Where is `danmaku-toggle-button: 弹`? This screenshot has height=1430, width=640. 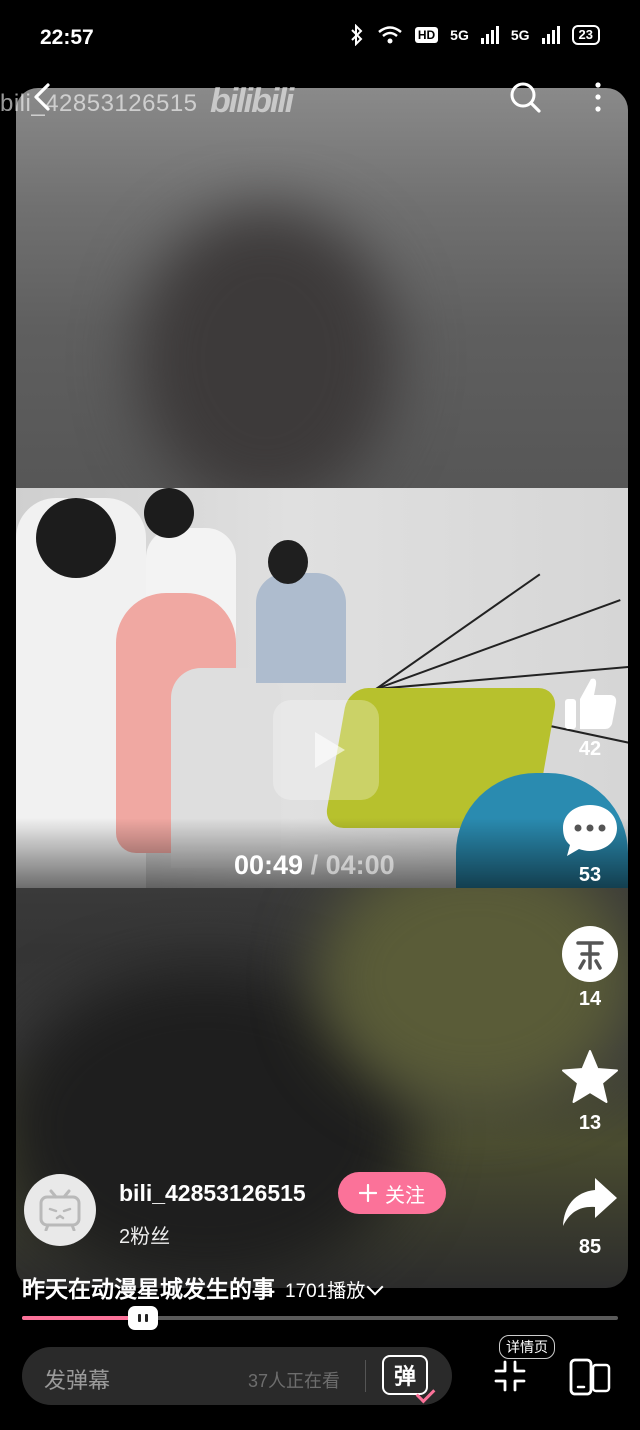
danmaku-toggle-button: 弹 is located at coordinates (409, 1379).